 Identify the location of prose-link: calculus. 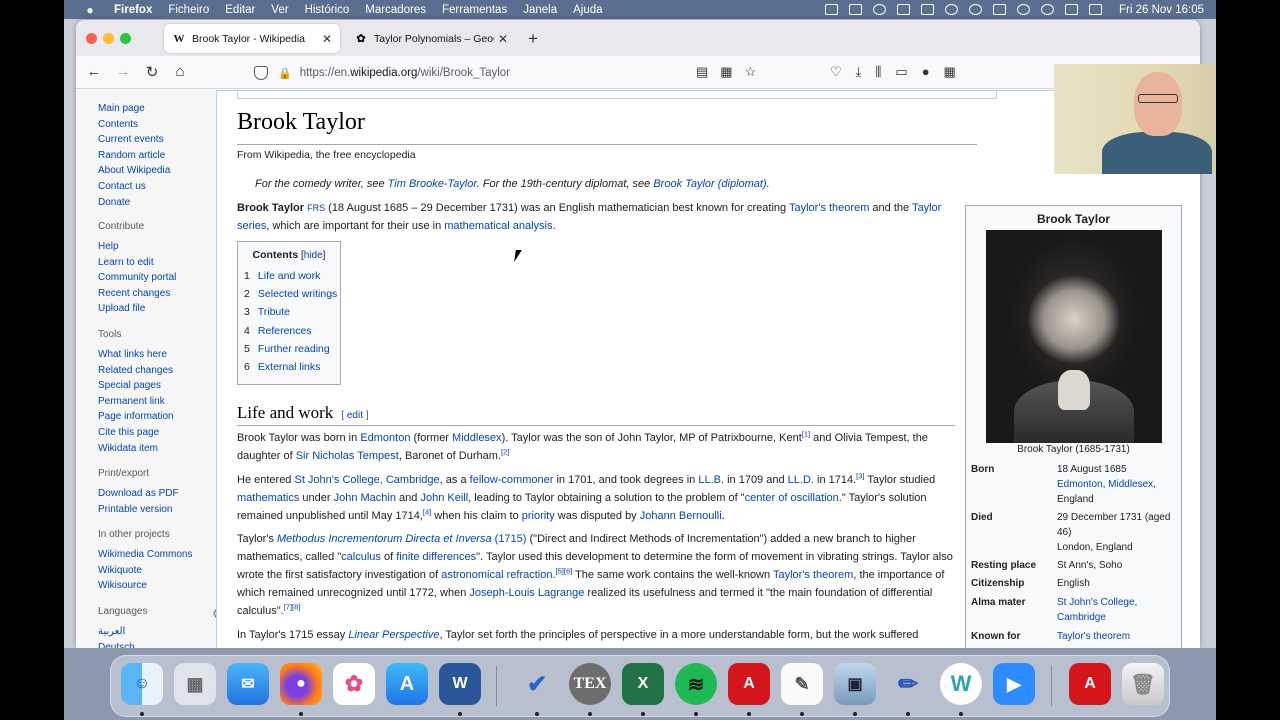
(361, 557).